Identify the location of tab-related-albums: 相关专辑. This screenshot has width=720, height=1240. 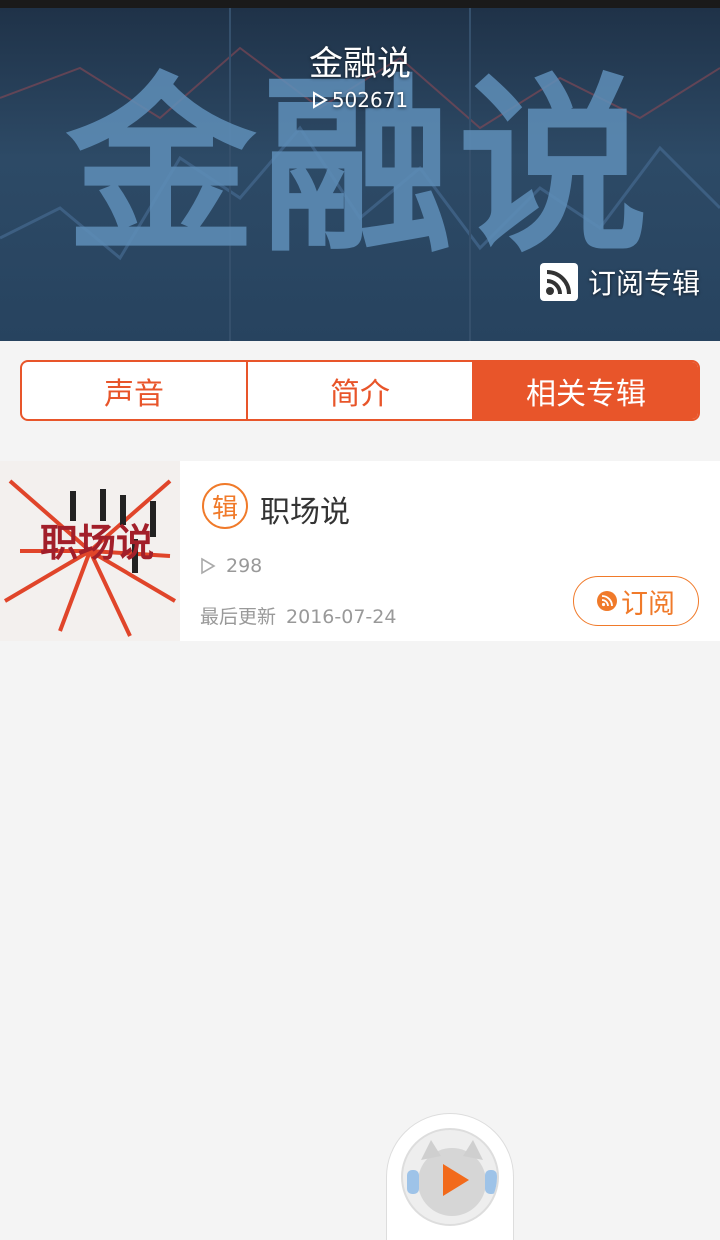
(585, 390).